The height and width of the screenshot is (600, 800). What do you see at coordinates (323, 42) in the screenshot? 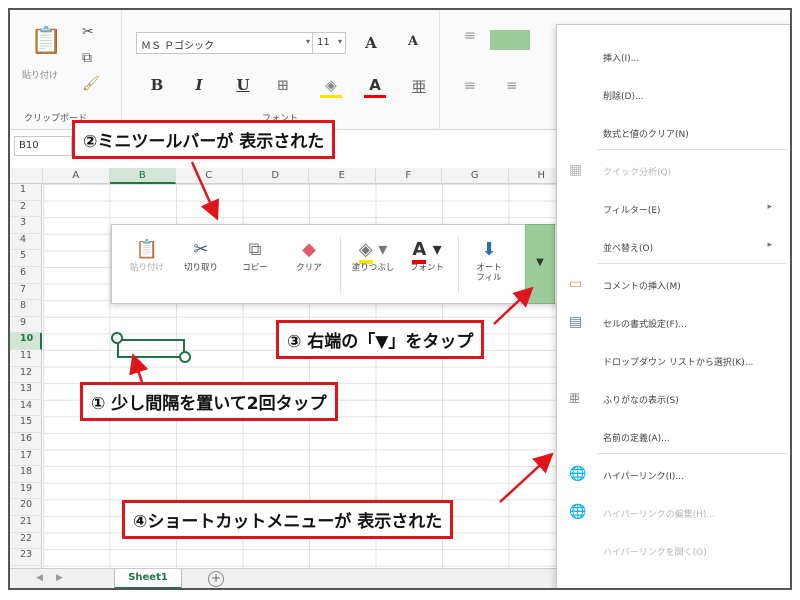
I see `font-size-value: 11` at bounding box center [323, 42].